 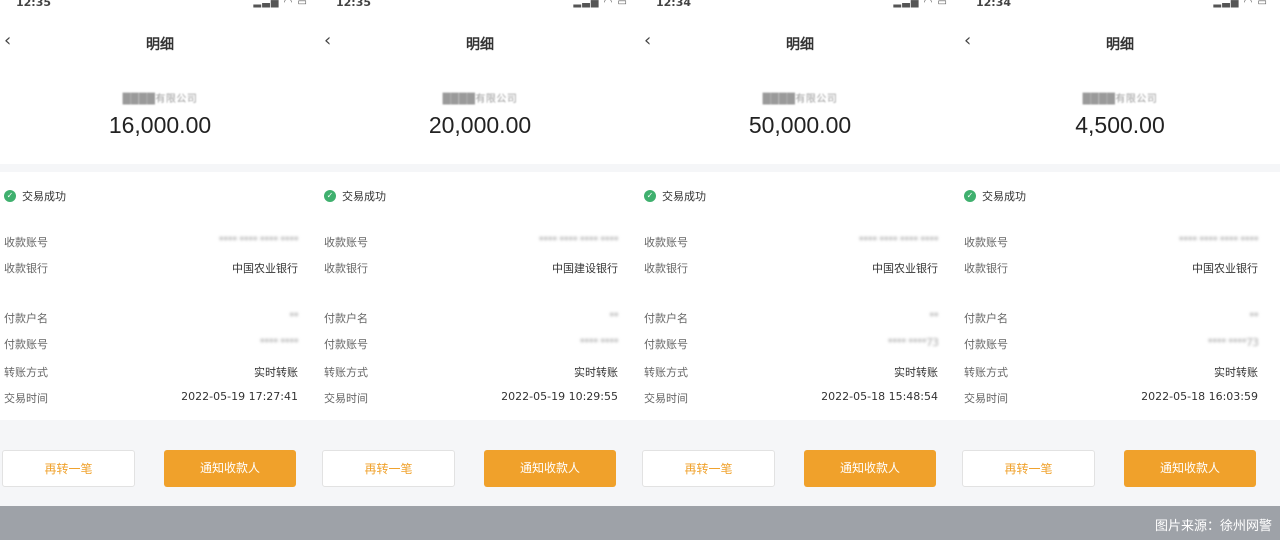 I want to click on row-trade-time: 交易时间 2022-05-19 10:29:55, so click(x=471, y=398).